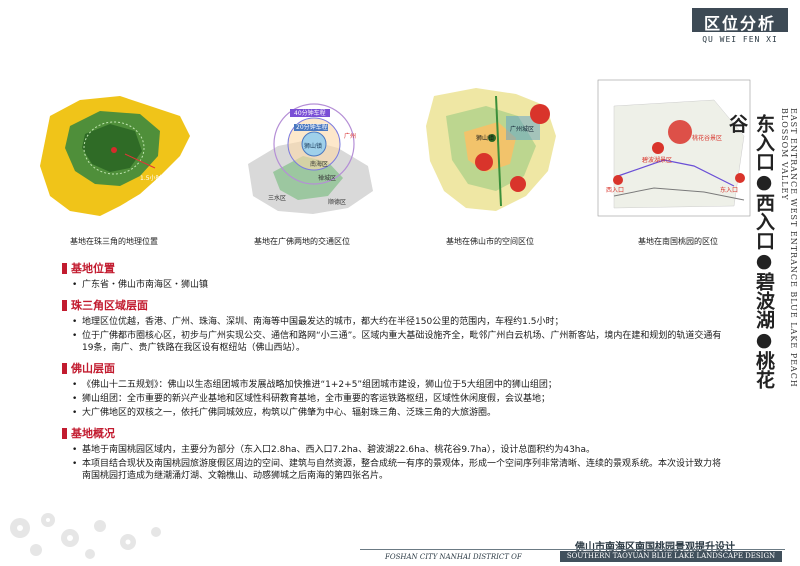 The width and height of the screenshot is (800, 566). I want to click on map-4-label-east: 东入口, so click(729, 190).